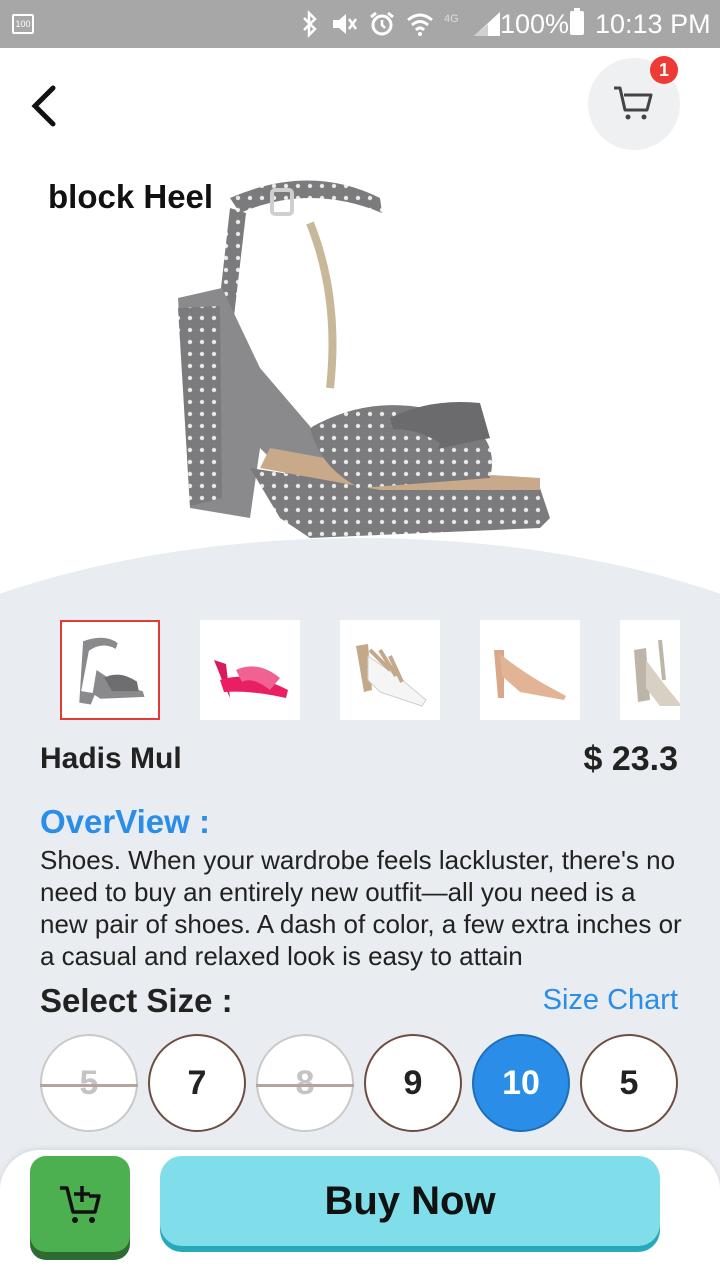 The height and width of the screenshot is (1280, 720). What do you see at coordinates (577, 21) in the screenshot?
I see `battery-icon` at bounding box center [577, 21].